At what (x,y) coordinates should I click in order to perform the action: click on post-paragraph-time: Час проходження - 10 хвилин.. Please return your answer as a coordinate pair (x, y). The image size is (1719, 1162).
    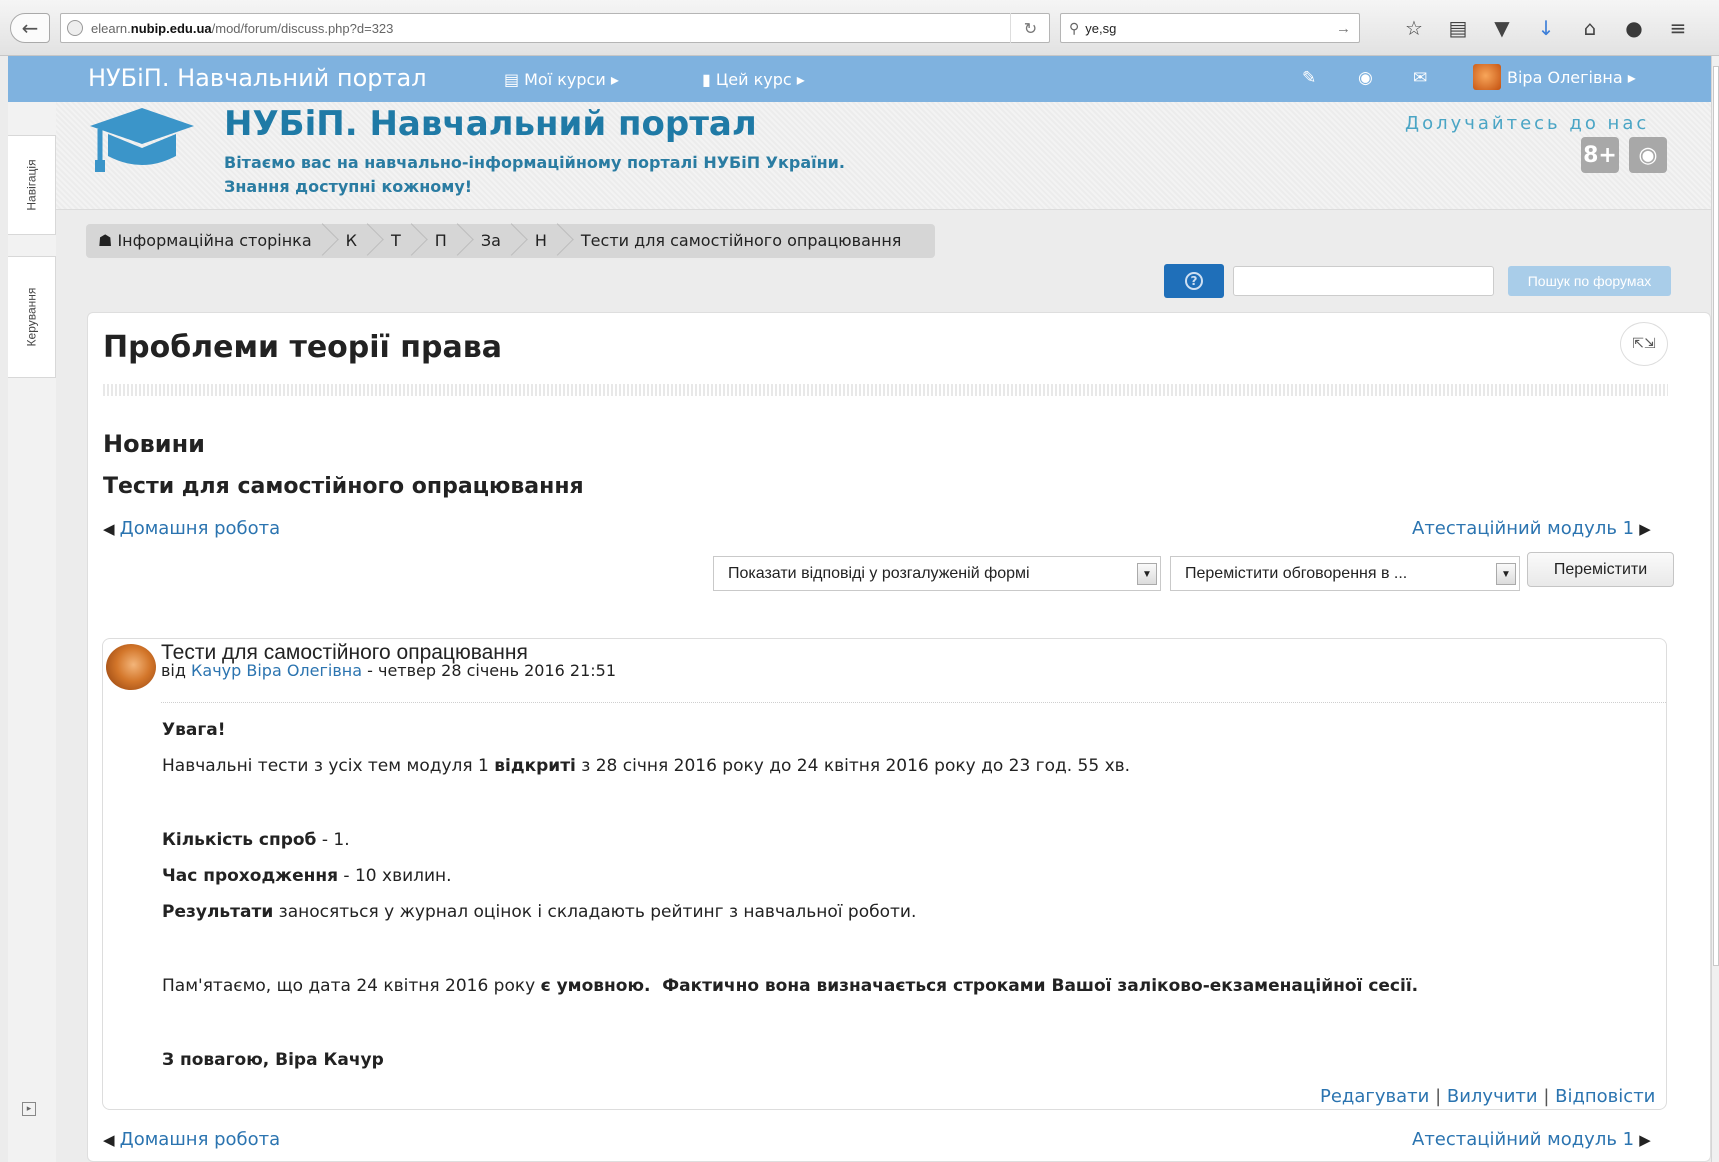
    Looking at the image, I should click on (307, 876).